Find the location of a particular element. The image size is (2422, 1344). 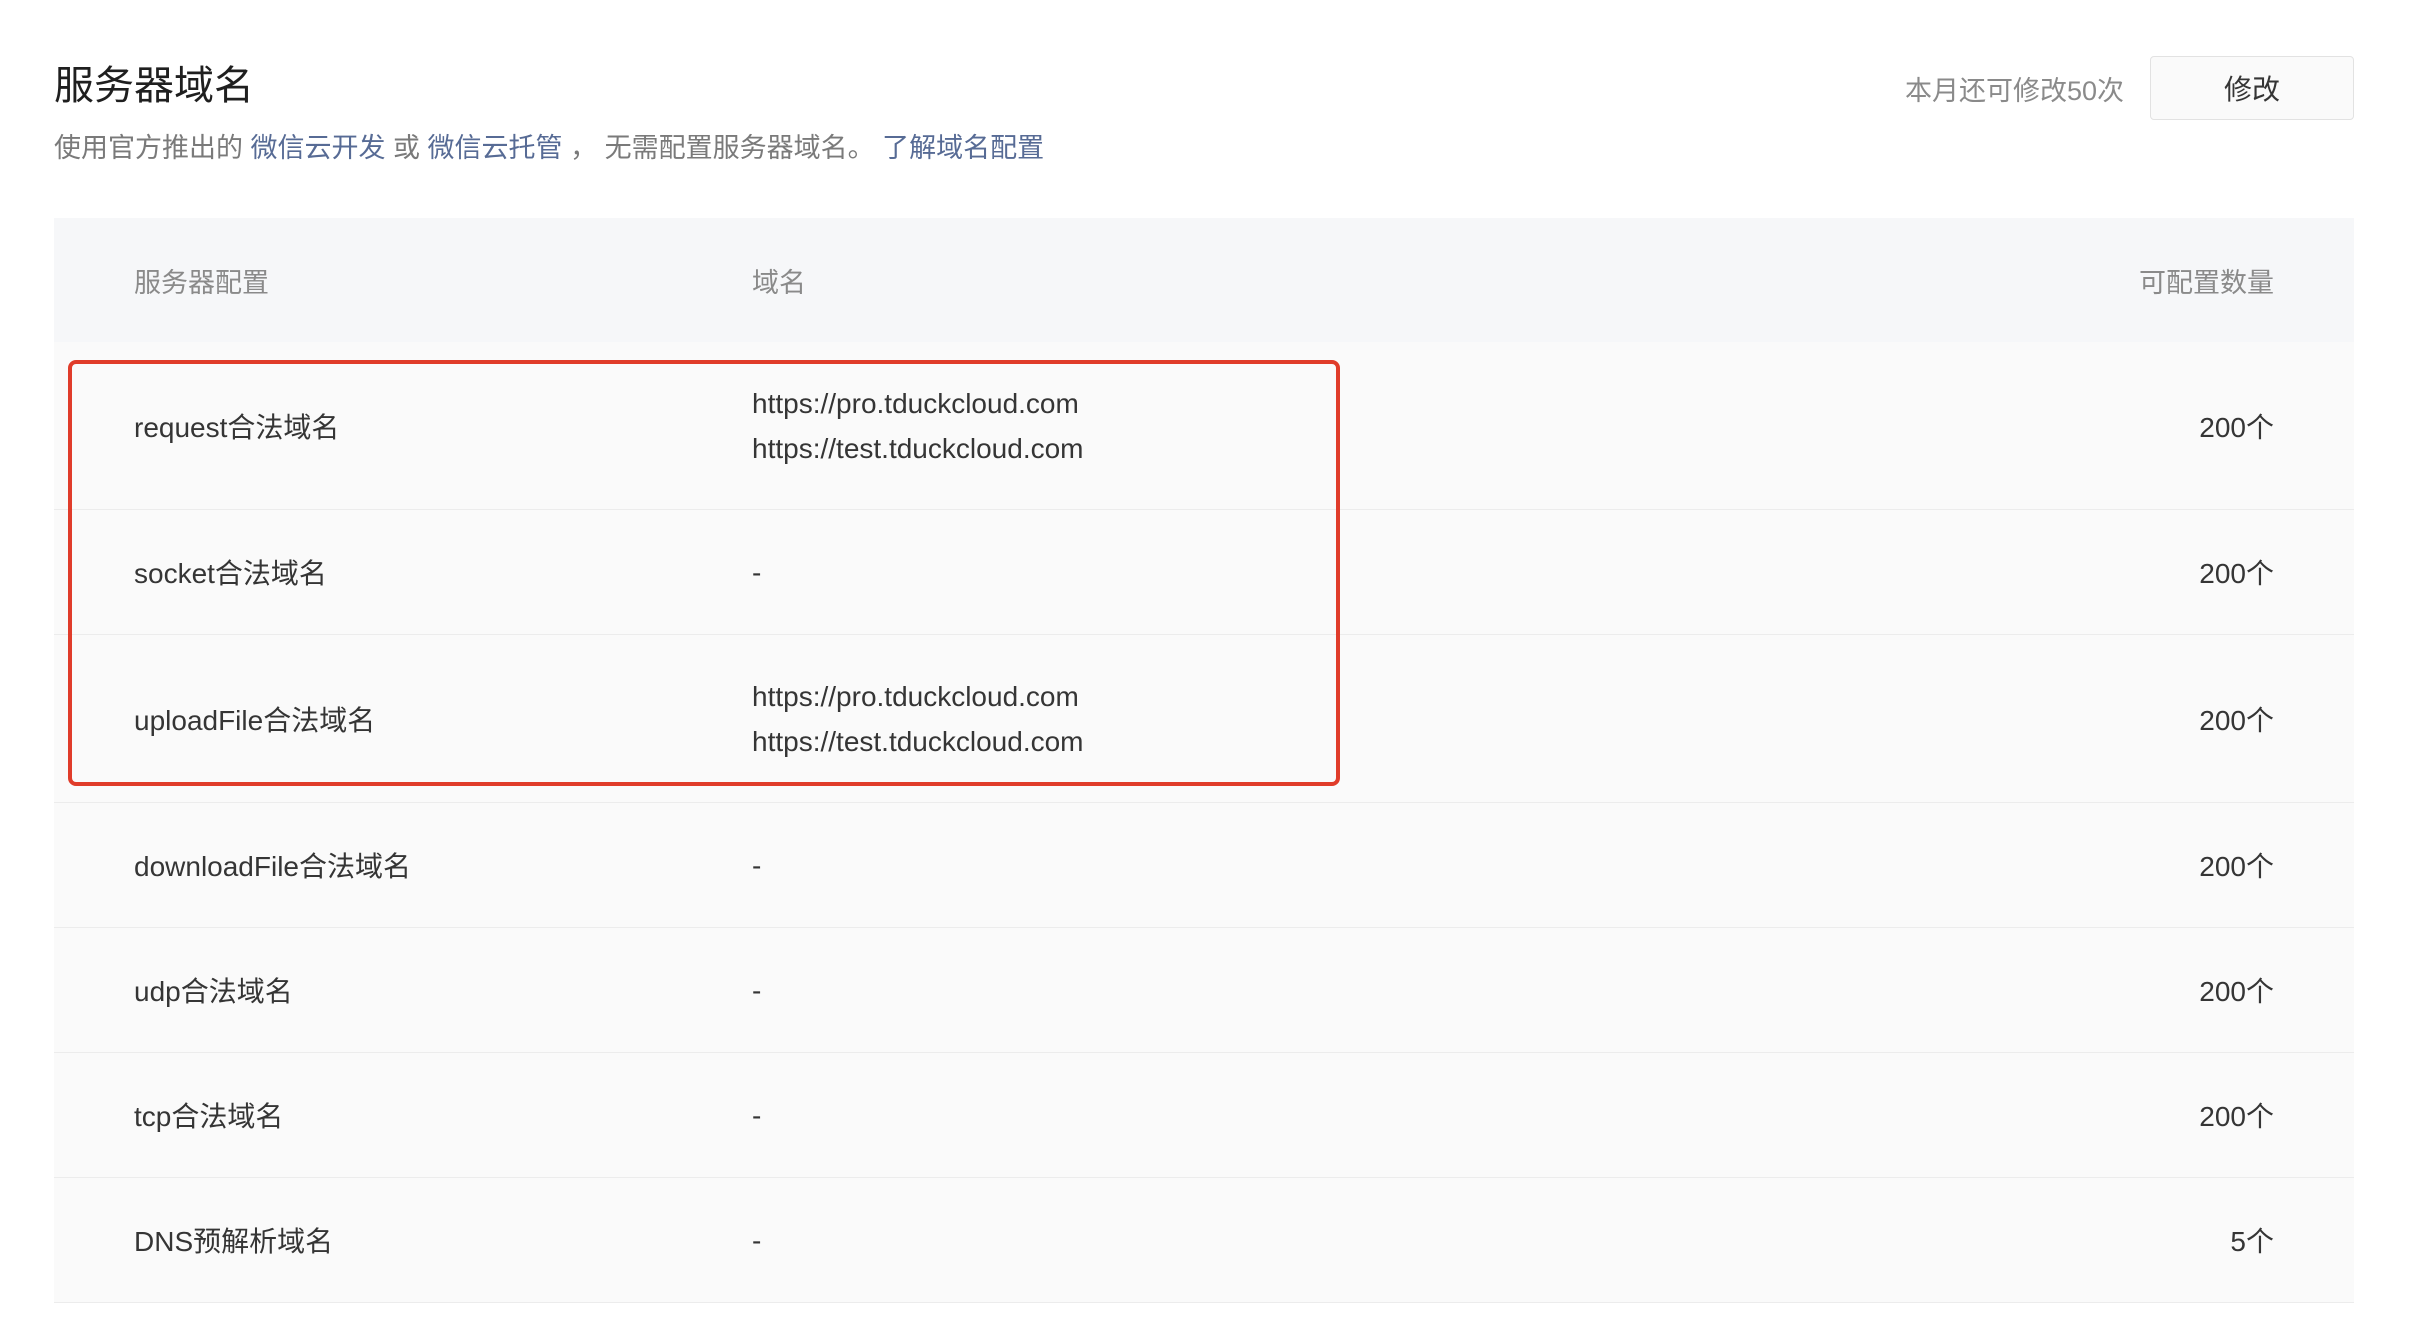

row-config-name: tcp合法域名 is located at coordinates (209, 1116).